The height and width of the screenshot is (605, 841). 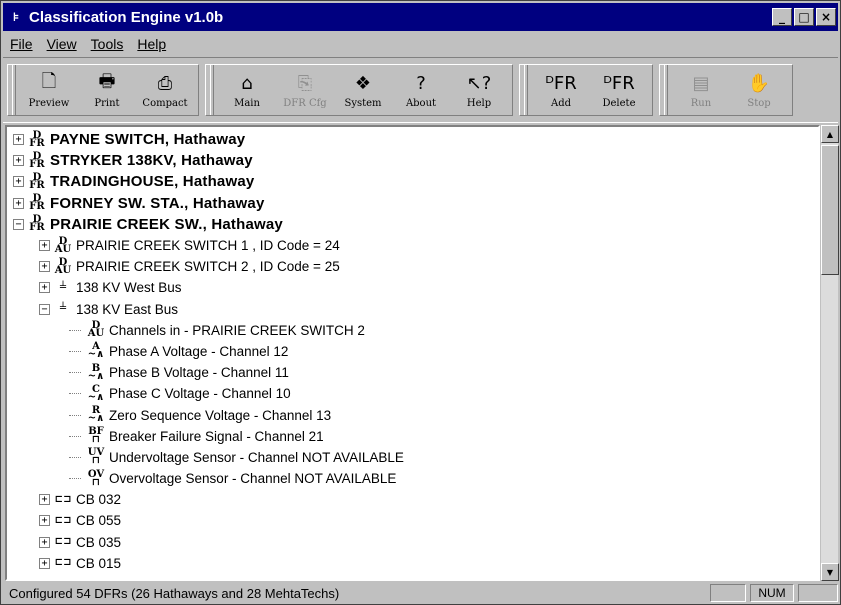 I want to click on minimize-button: _, so click(x=782, y=17).